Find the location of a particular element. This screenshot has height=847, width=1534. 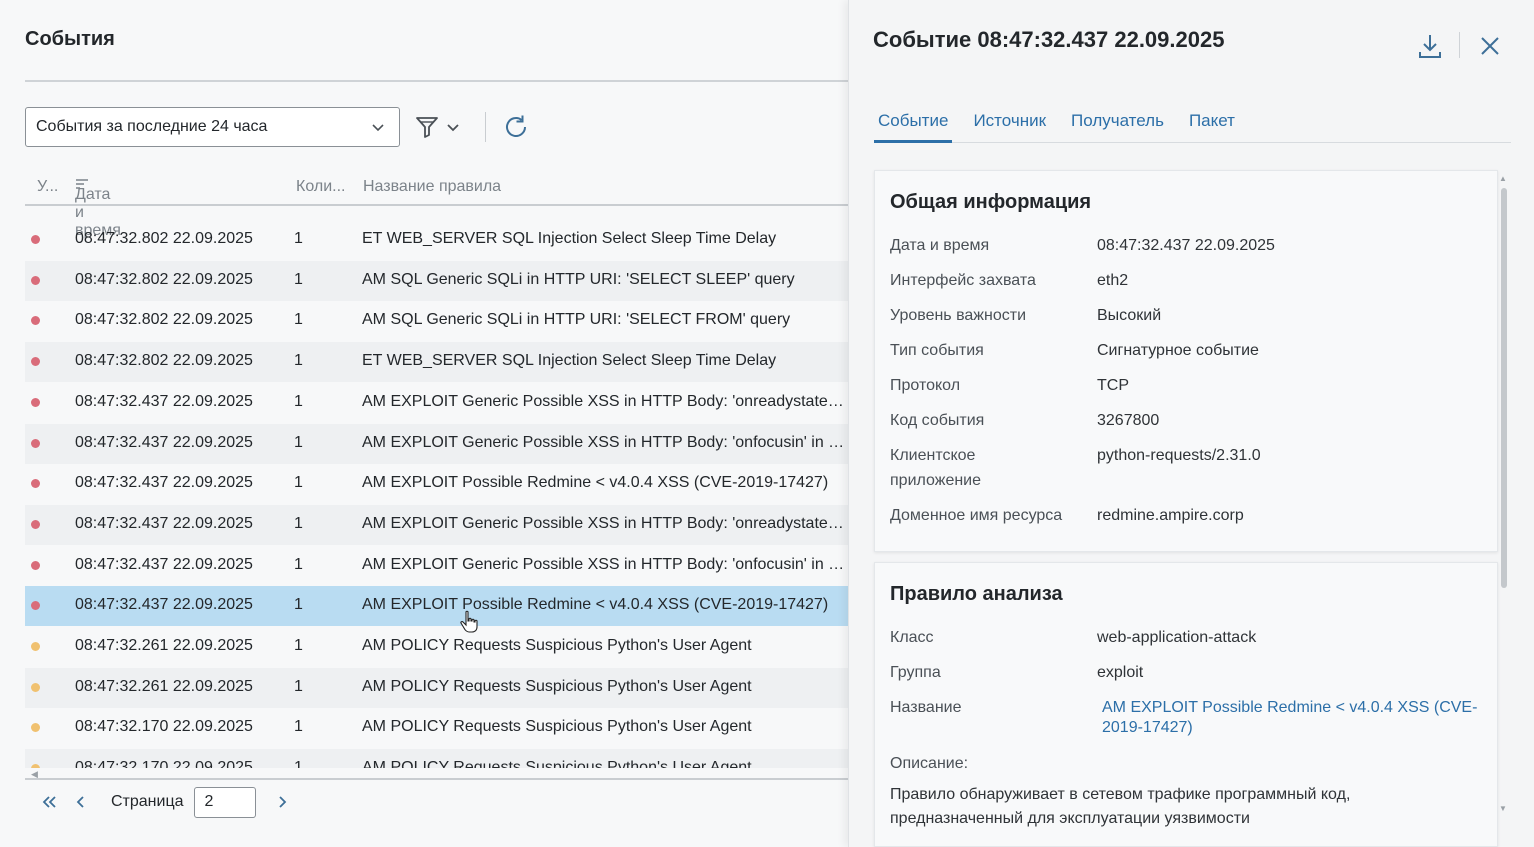

scroll-down-icon: ▼ is located at coordinates (1503, 808).